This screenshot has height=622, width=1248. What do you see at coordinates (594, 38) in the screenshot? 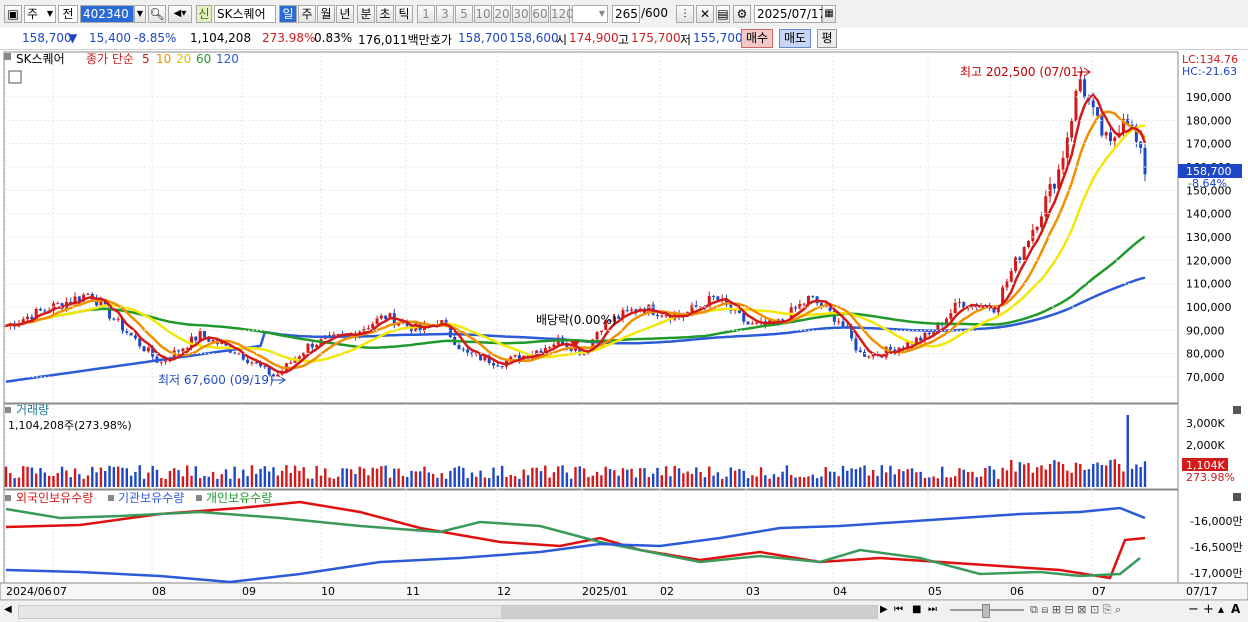
I see `open-price: 174,900` at bounding box center [594, 38].